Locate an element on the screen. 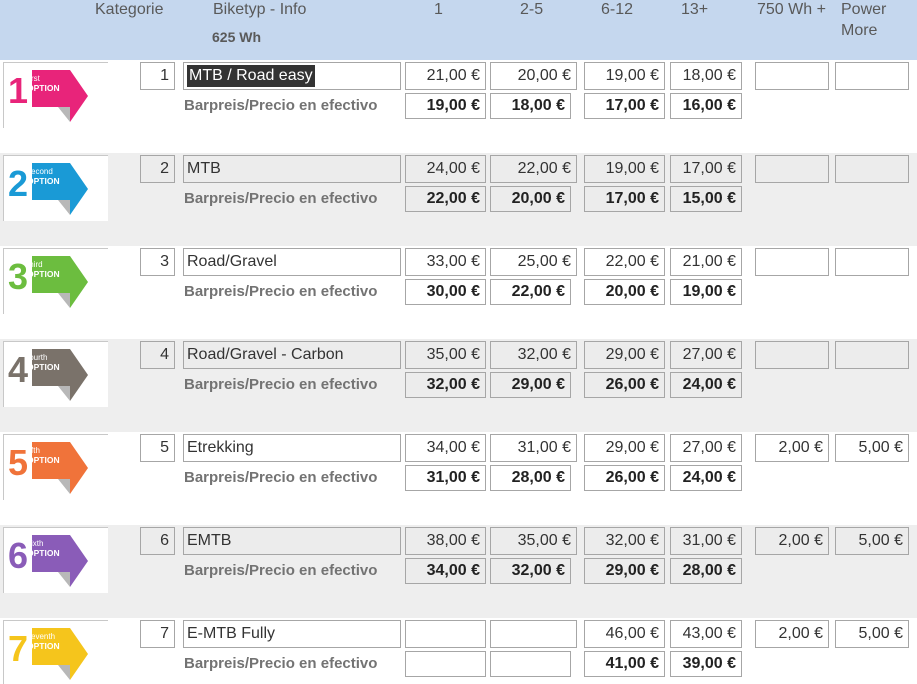 The width and height of the screenshot is (917, 684). cash-price-field: 18,00 € is located at coordinates (530, 106).